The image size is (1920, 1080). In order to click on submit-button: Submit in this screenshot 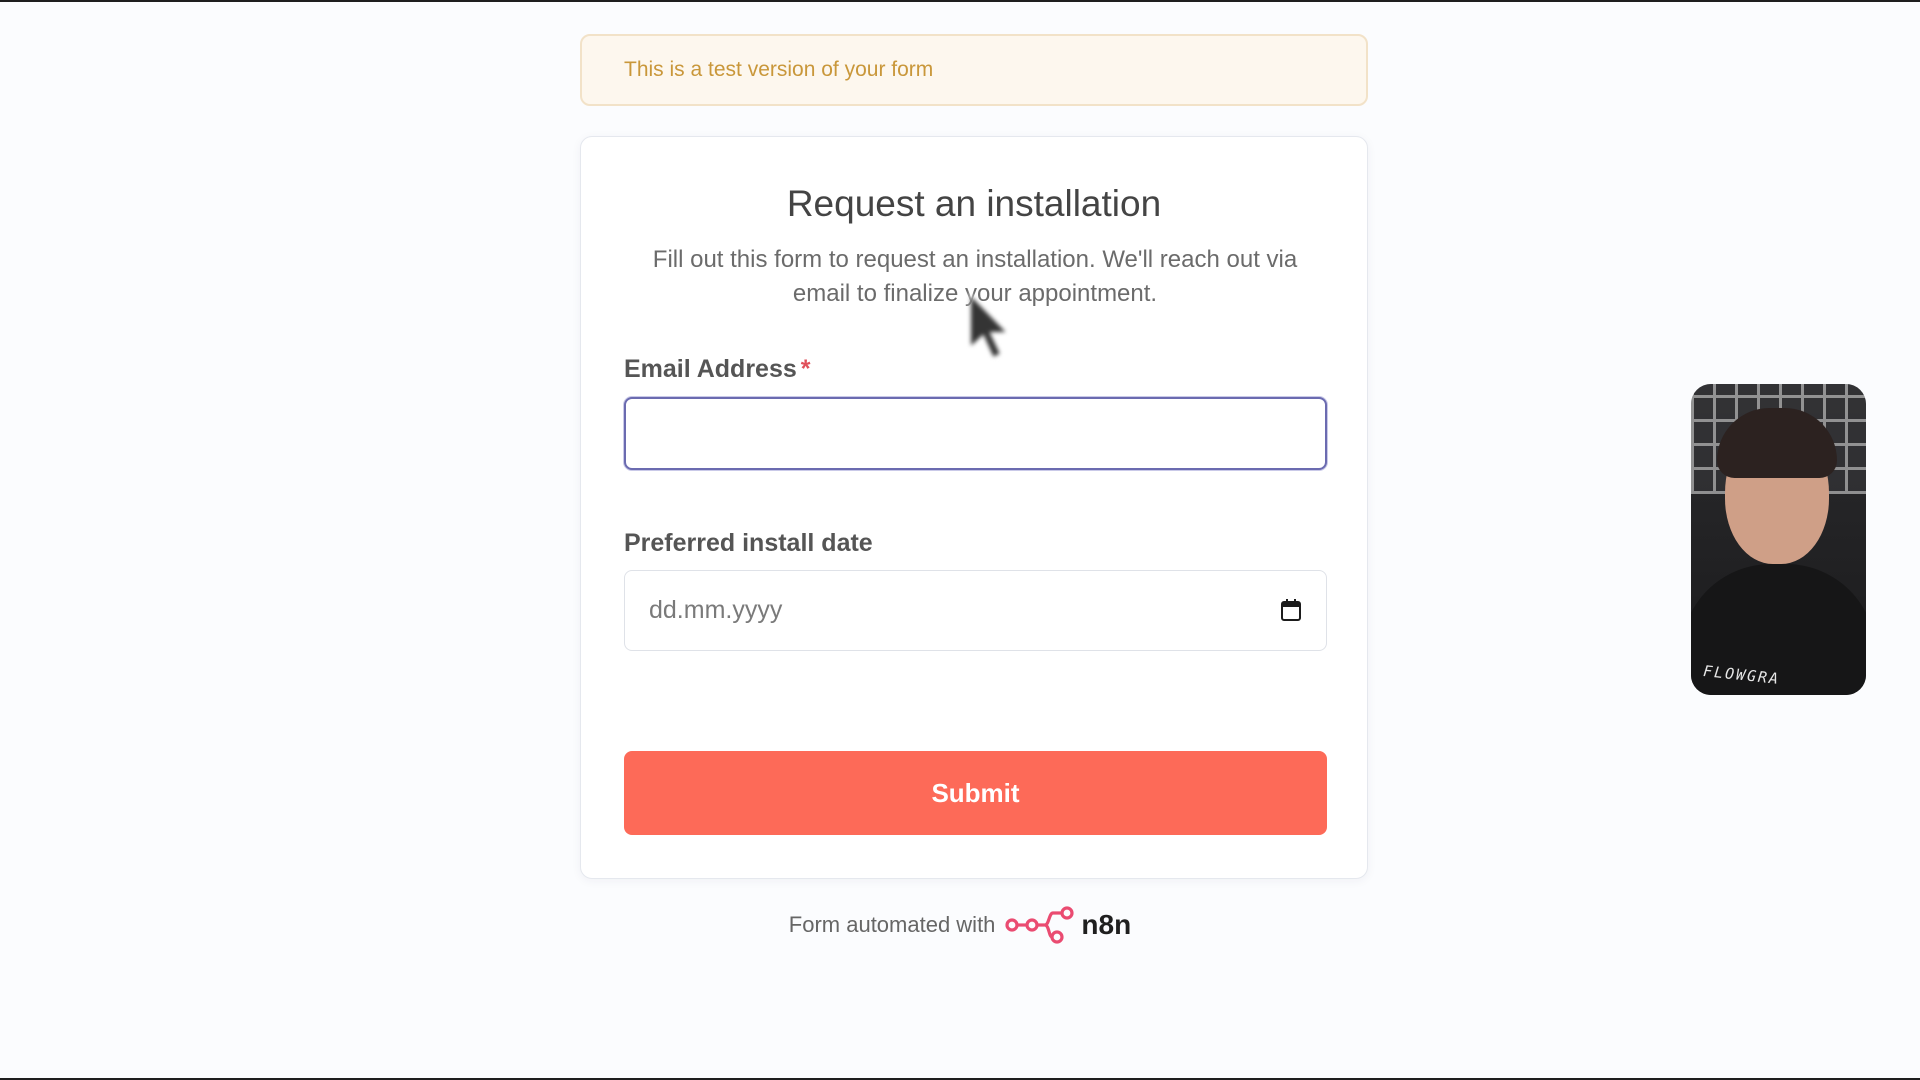, I will do `click(975, 793)`.